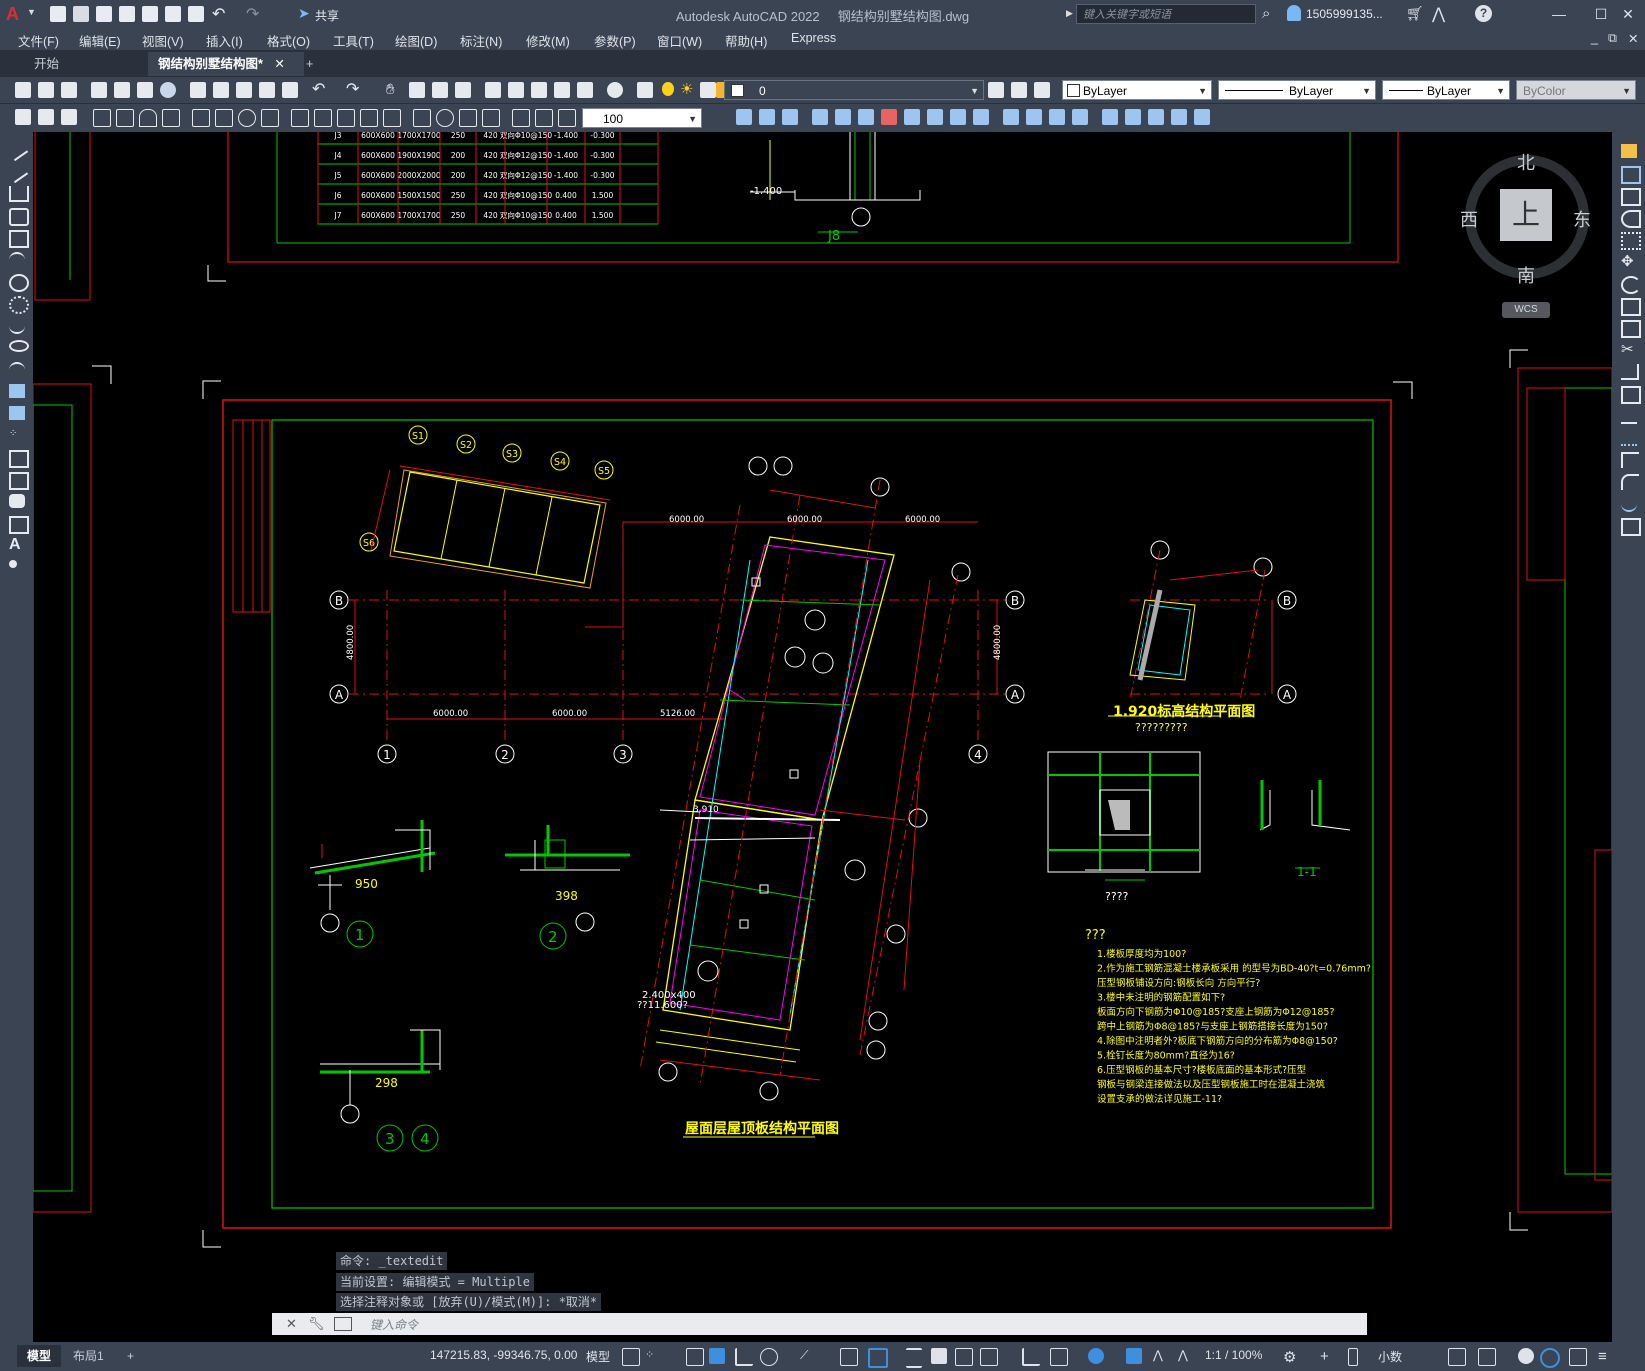  Describe the element at coordinates (125, 118) in the screenshot. I see `dim-aligned-icon` at that location.